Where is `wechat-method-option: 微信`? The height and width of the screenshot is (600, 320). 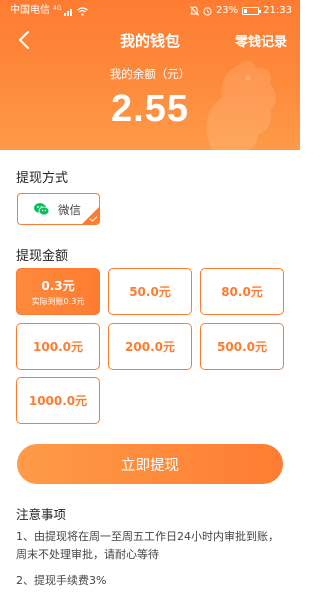
wechat-method-option: 微信 is located at coordinates (58, 209).